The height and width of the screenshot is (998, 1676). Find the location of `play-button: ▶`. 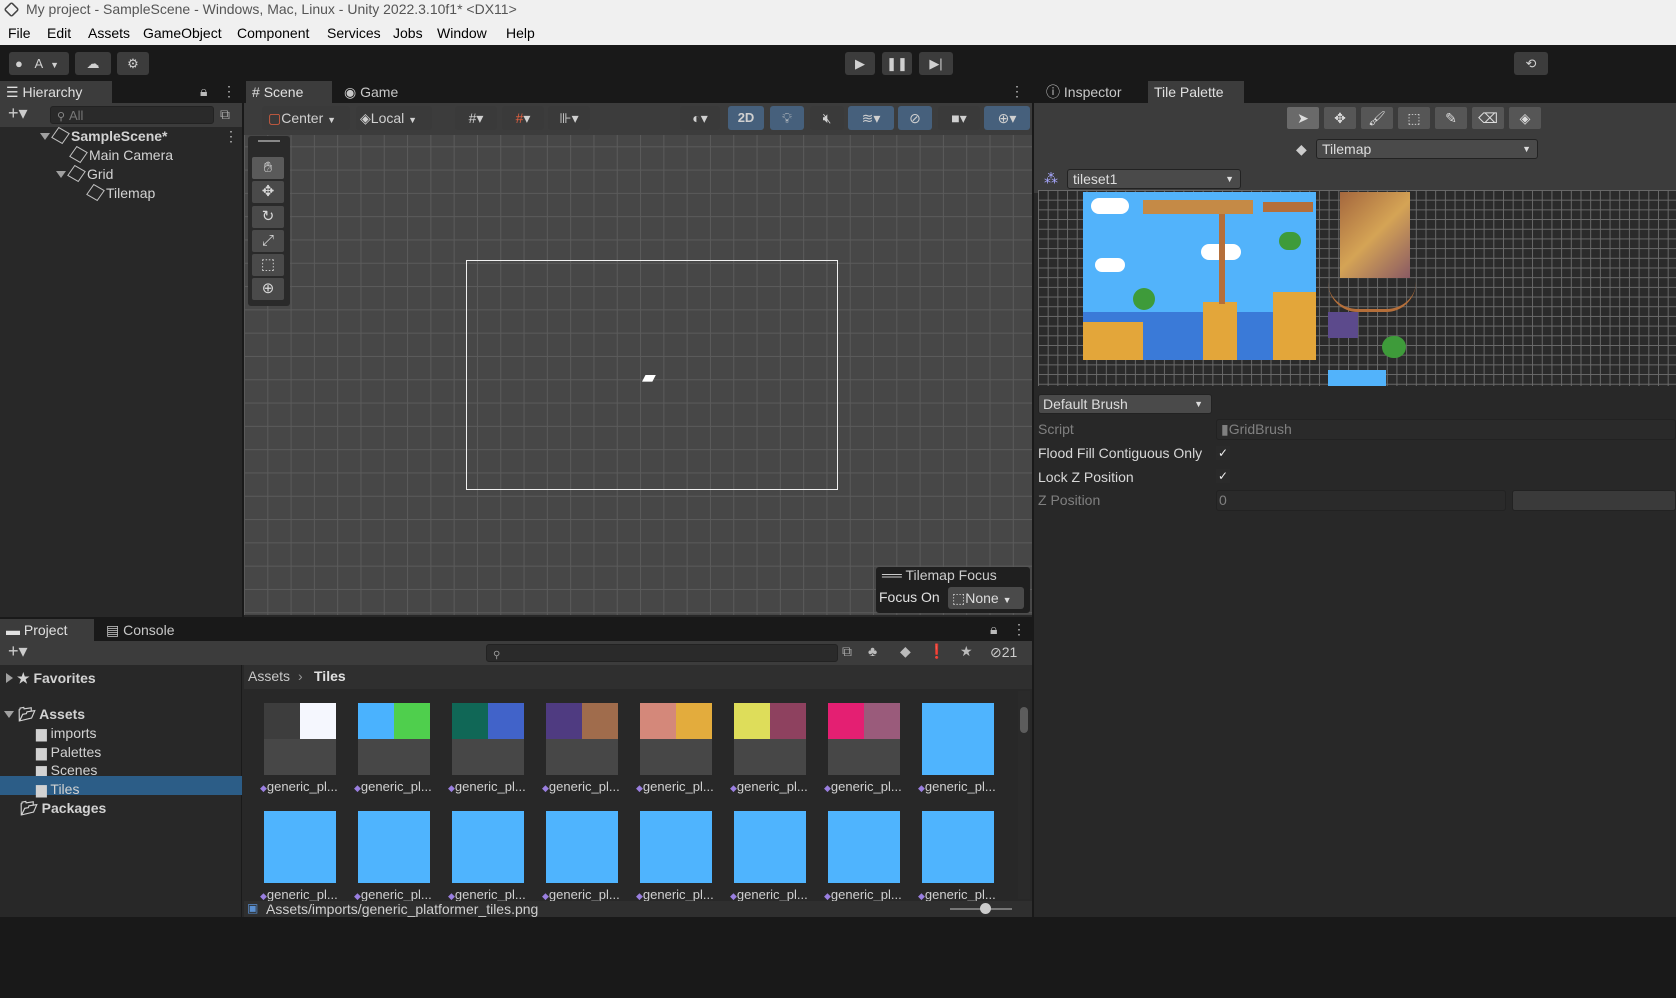

play-button: ▶ is located at coordinates (860, 63).